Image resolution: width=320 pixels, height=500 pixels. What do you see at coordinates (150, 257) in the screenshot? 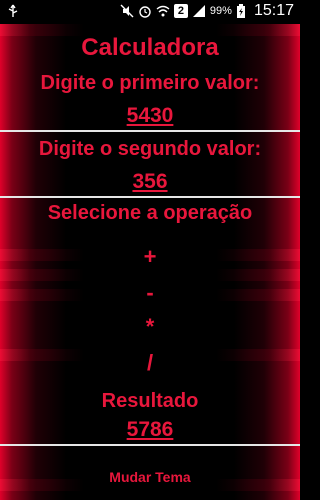
I see `add-button: +` at bounding box center [150, 257].